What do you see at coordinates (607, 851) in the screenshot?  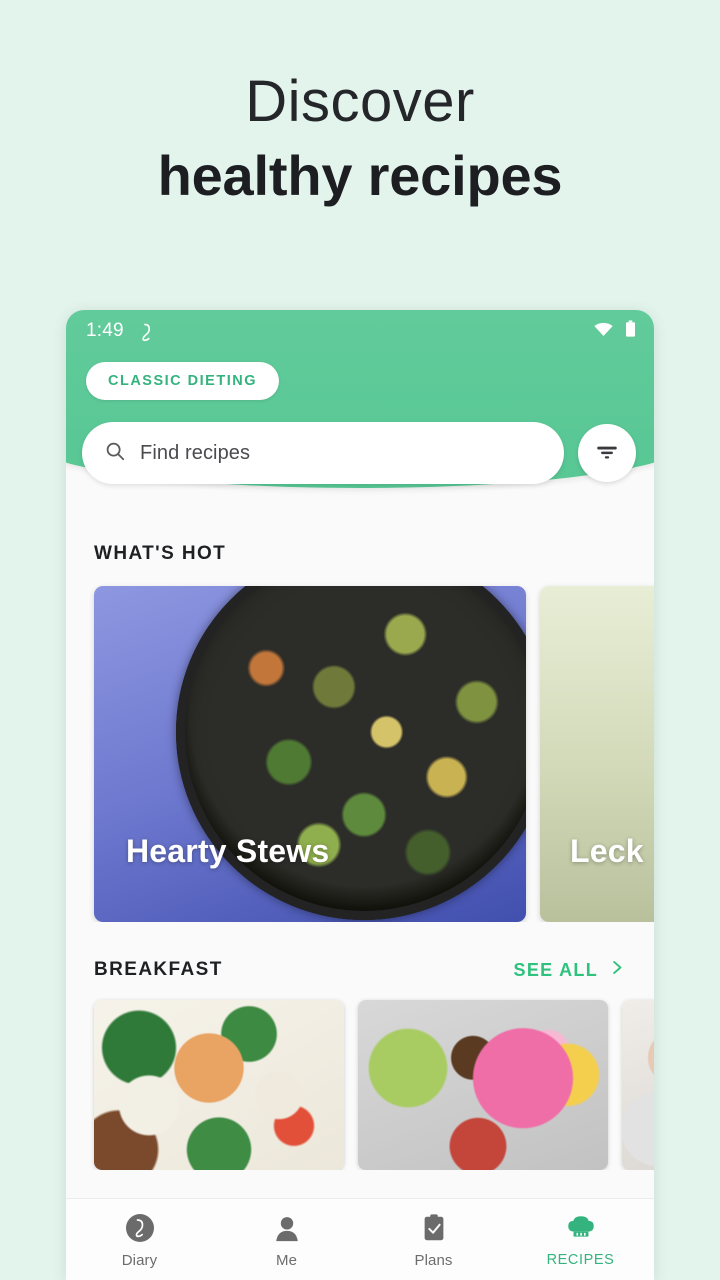 I see `hot-card-title: Leck` at bounding box center [607, 851].